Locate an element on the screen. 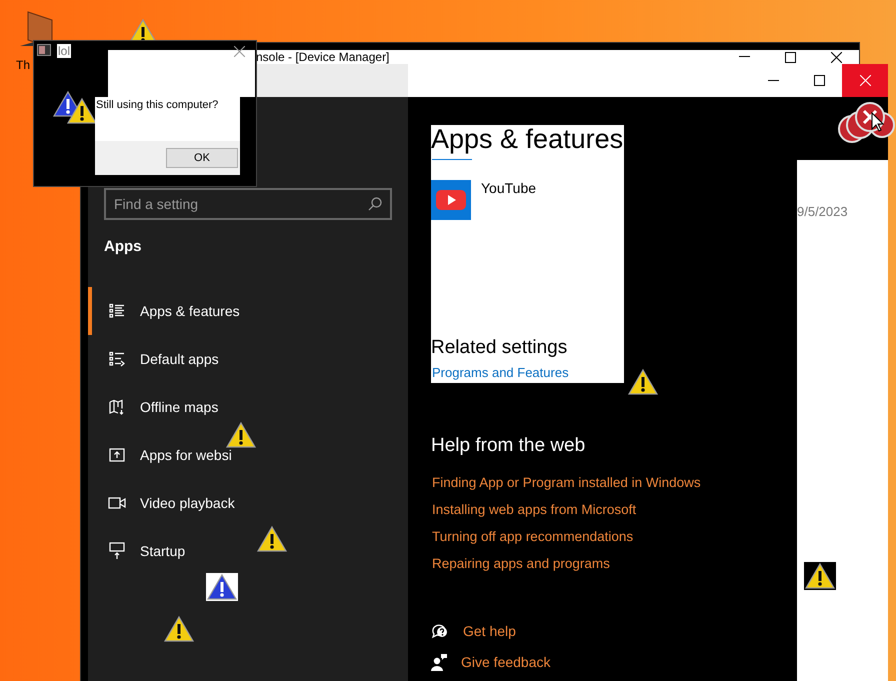  related-link: Programs and Features is located at coordinates (528, 372).